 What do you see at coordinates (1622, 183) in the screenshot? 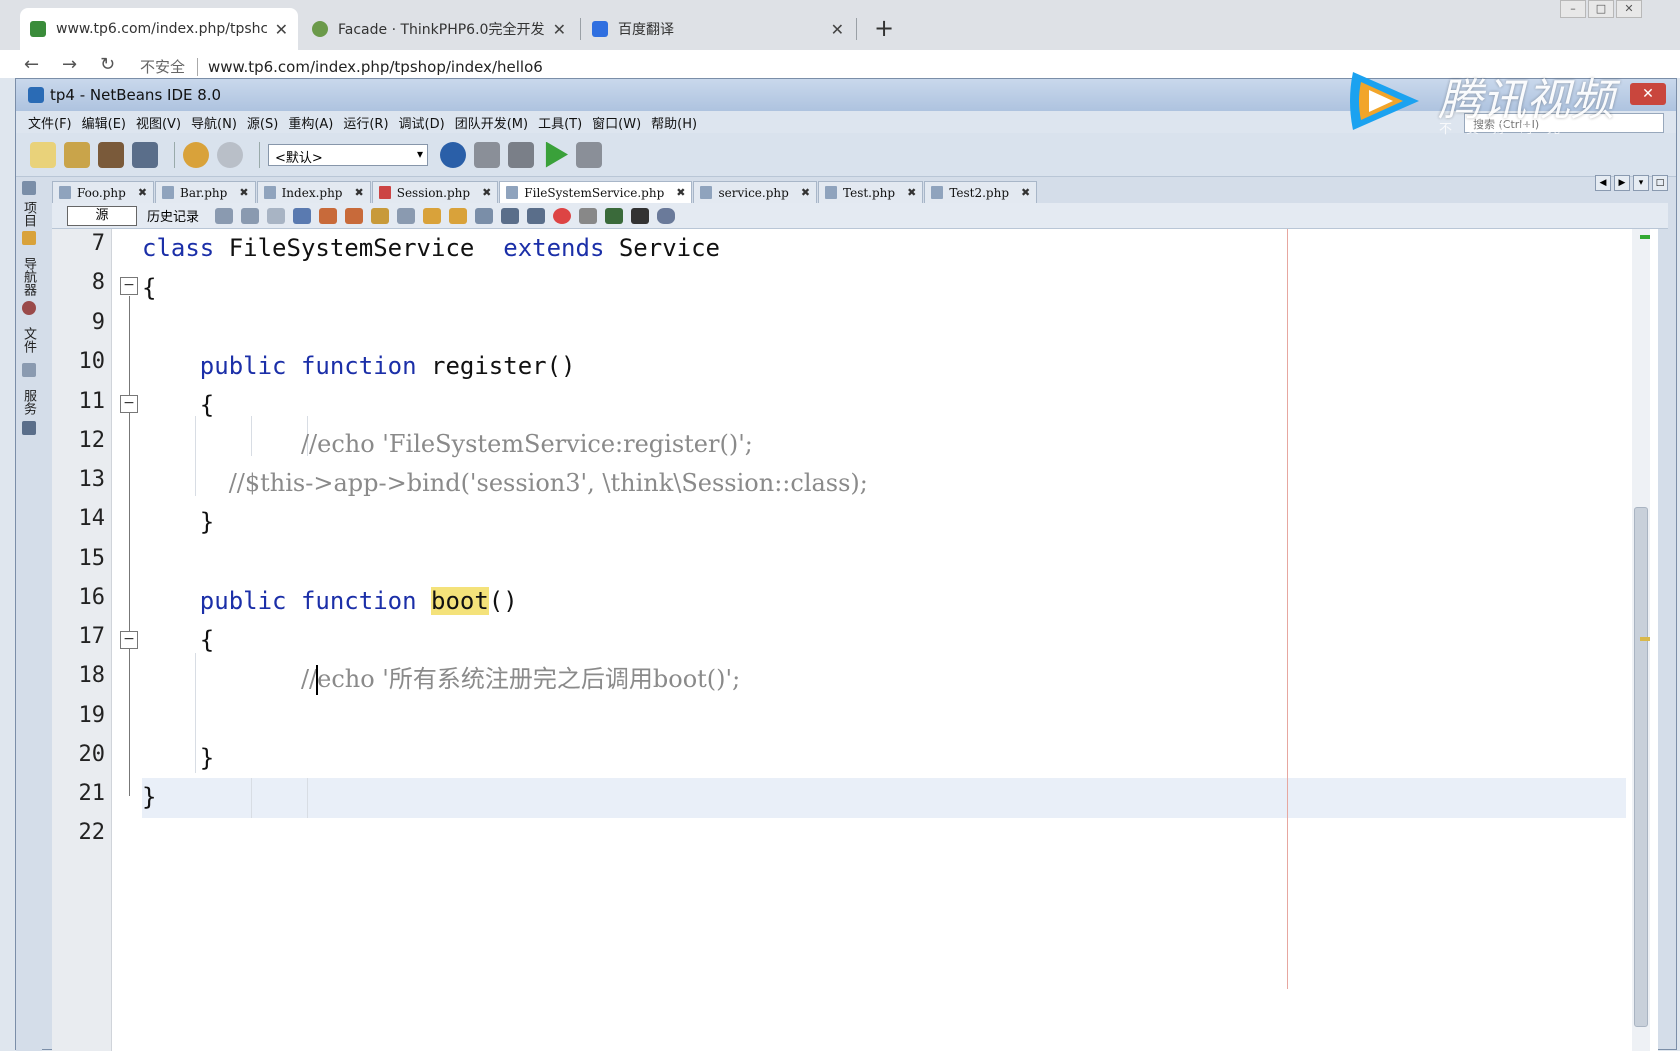
I see `scroll-tabs-right-icon: ▶` at bounding box center [1622, 183].